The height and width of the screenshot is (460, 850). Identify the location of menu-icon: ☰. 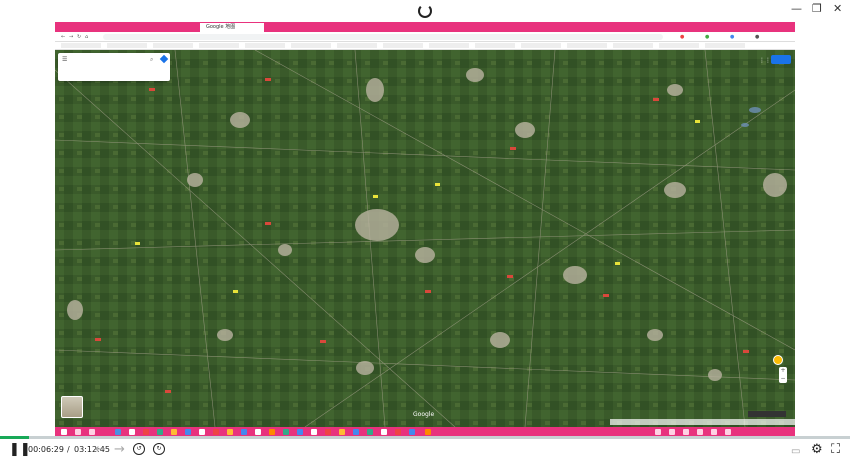
(64, 59).